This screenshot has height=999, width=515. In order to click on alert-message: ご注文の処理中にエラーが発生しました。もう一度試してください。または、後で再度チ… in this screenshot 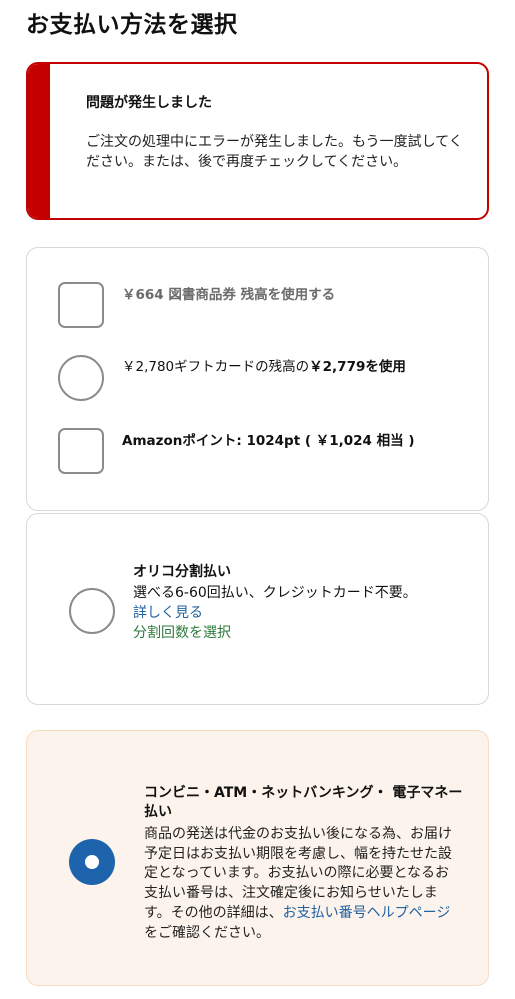, I will do `click(274, 152)`.